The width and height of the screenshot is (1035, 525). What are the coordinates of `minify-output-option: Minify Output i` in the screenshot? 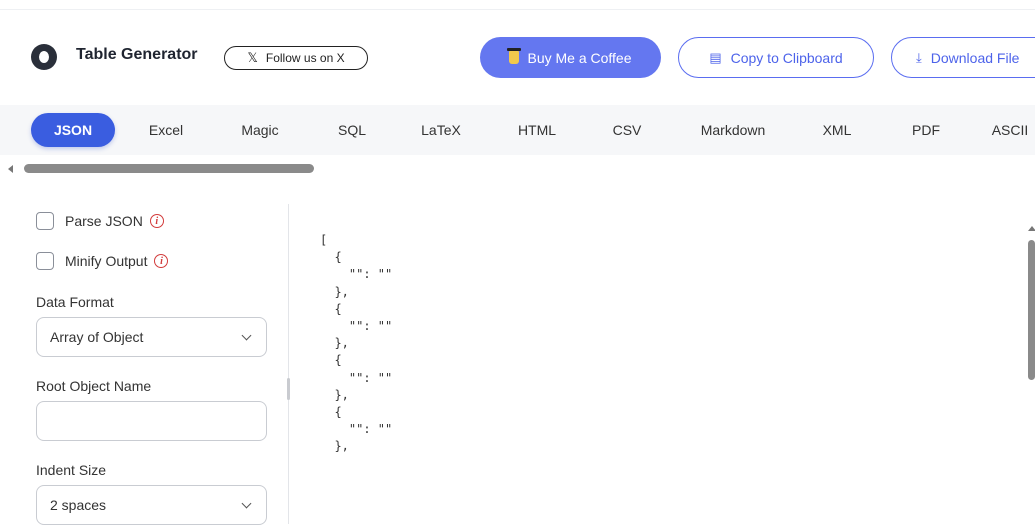 It's located at (102, 261).